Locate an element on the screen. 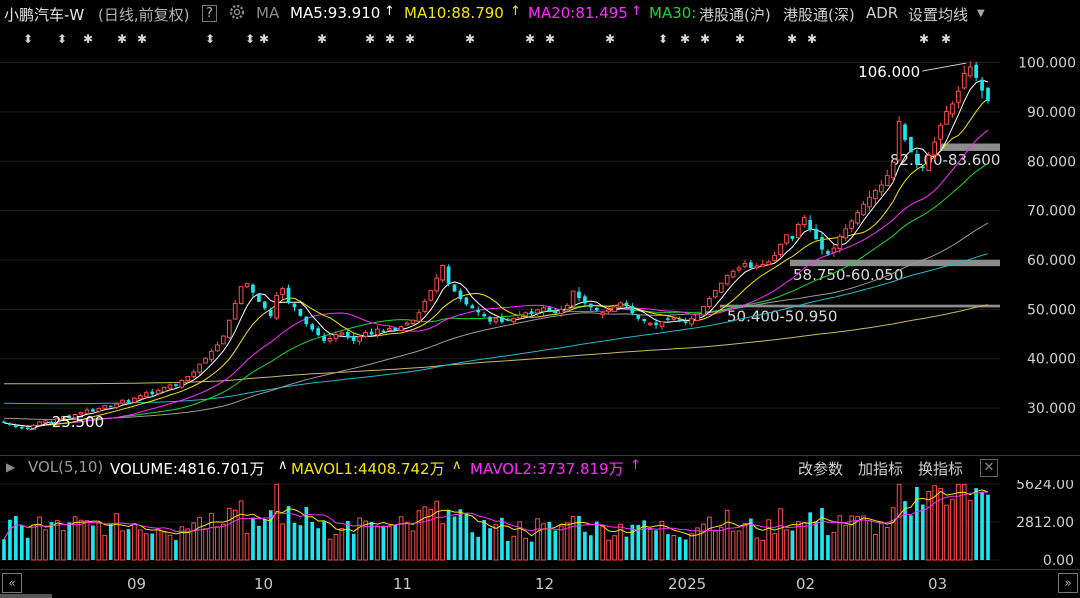 The height and width of the screenshot is (598, 1080). add-indicator-button: 加指标 is located at coordinates (880, 468).